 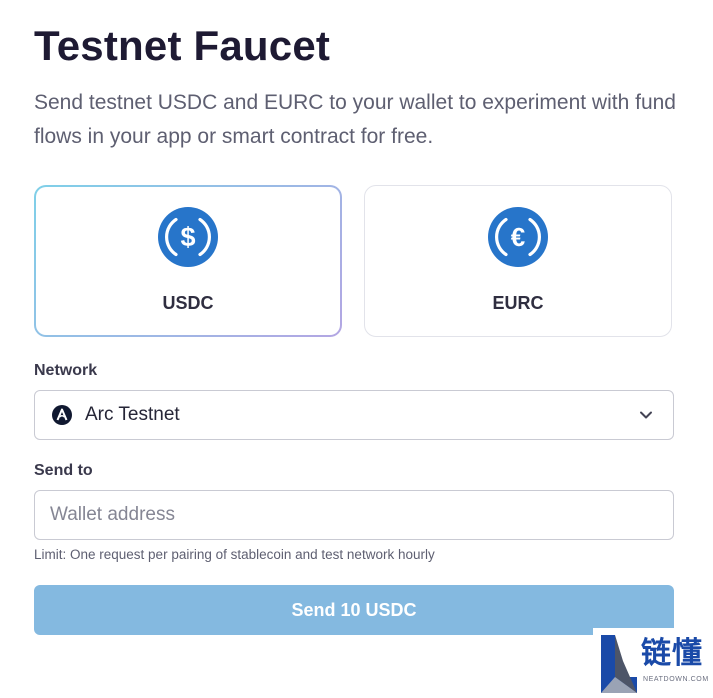 I want to click on usdc-coin-icon: $, so click(x=188, y=237).